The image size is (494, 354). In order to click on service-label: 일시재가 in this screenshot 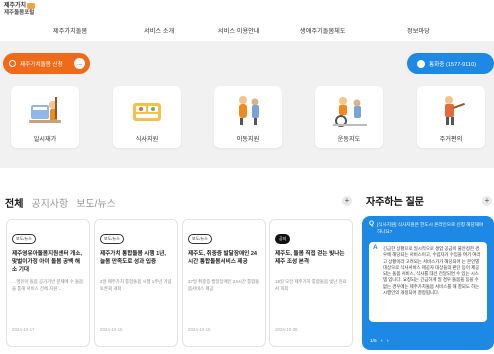, I will do `click(45, 139)`.